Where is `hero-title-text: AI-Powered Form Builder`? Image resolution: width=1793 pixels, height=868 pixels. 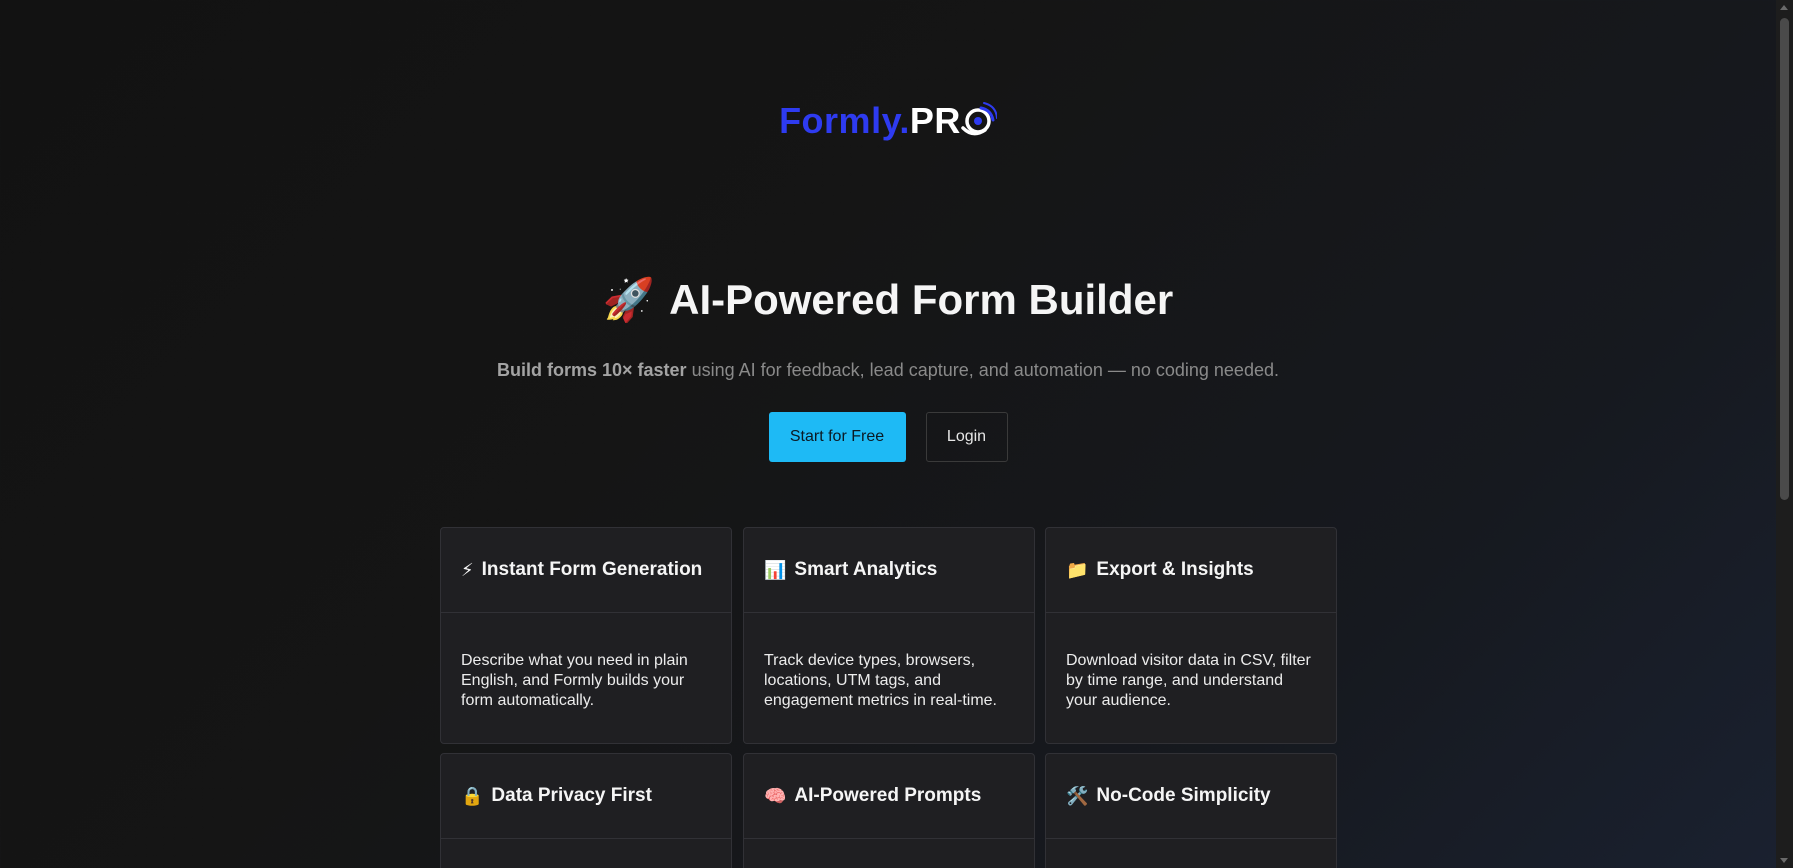 hero-title-text: AI-Powered Form Builder is located at coordinates (921, 299).